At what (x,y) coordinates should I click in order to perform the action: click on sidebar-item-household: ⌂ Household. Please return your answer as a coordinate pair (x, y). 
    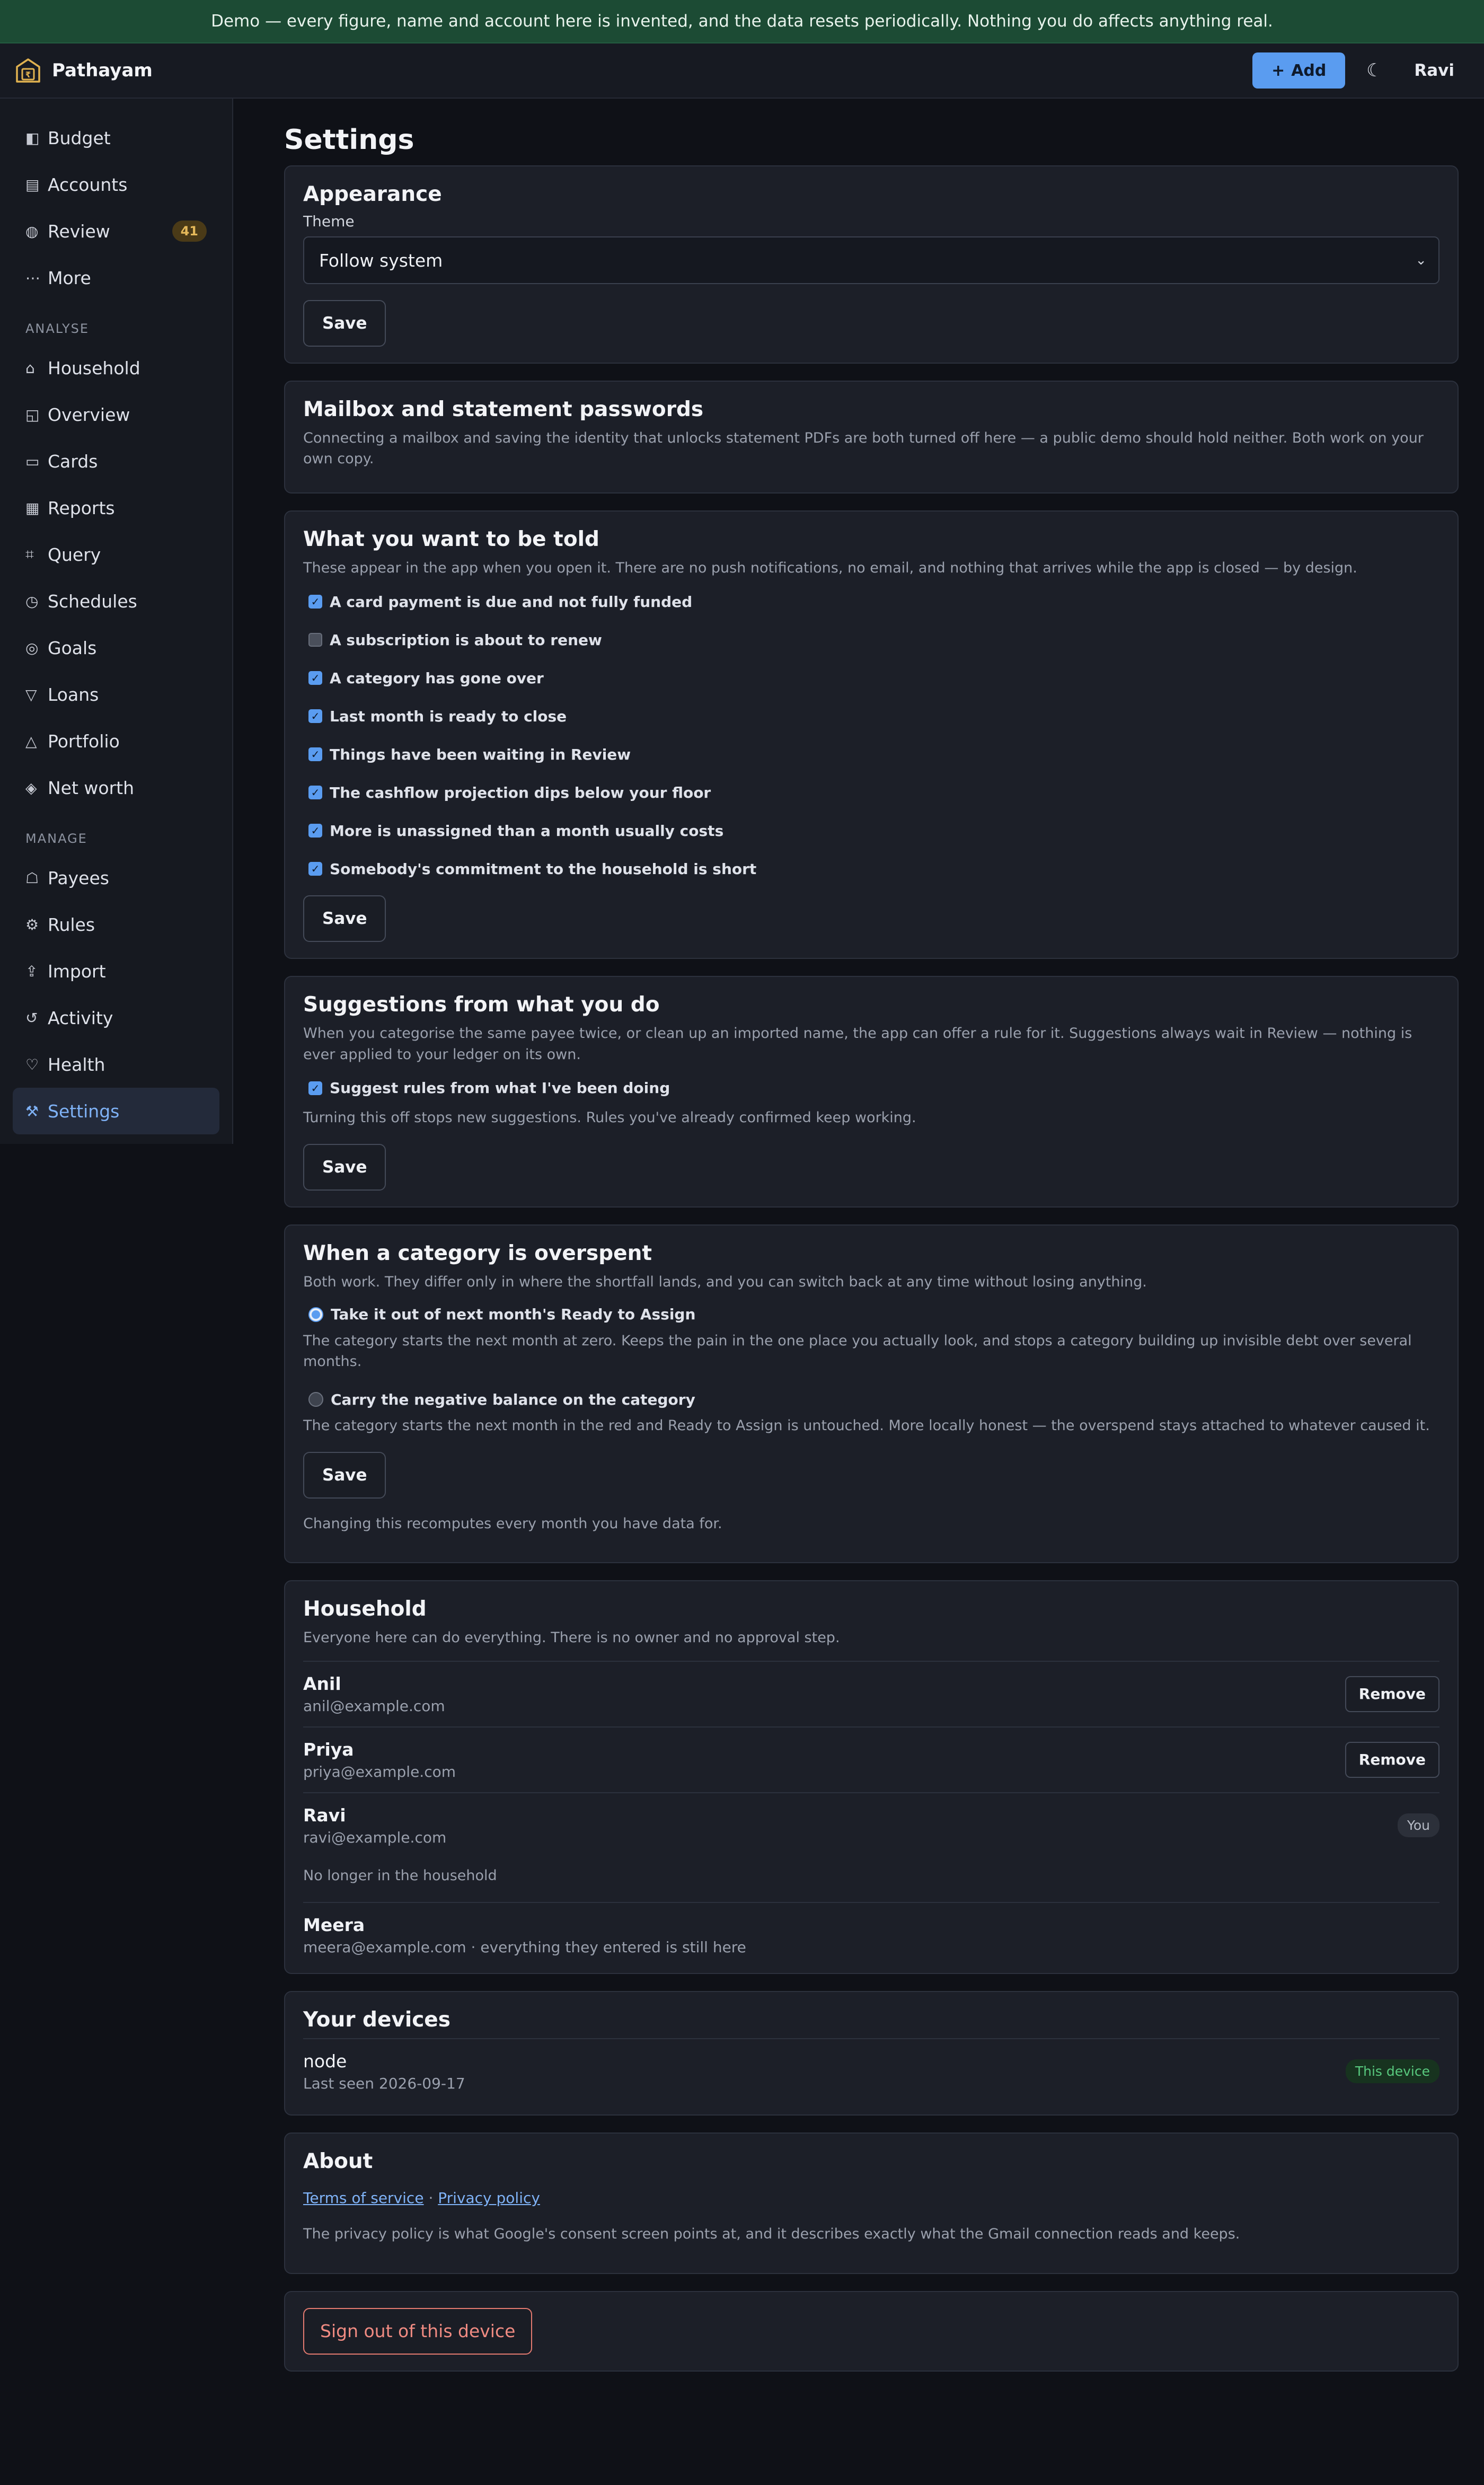
    Looking at the image, I should click on (116, 368).